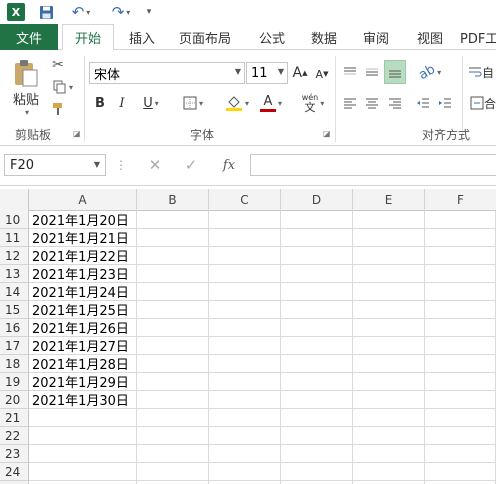 The image size is (496, 484). Describe the element at coordinates (372, 103) in the screenshot. I see `align-center-icon` at that location.